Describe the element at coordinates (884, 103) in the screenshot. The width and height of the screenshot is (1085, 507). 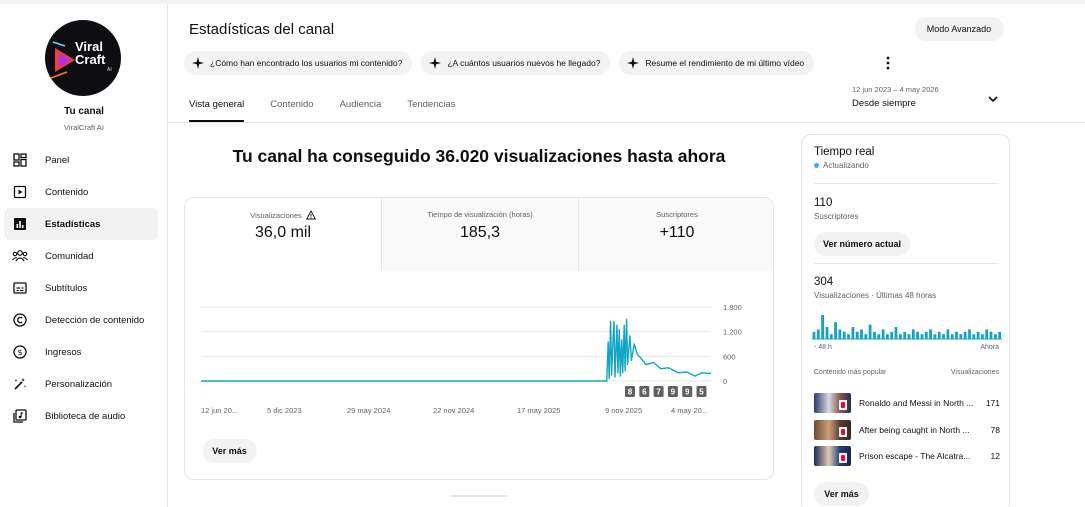
I see `date-period-label: Desde siempre` at that location.